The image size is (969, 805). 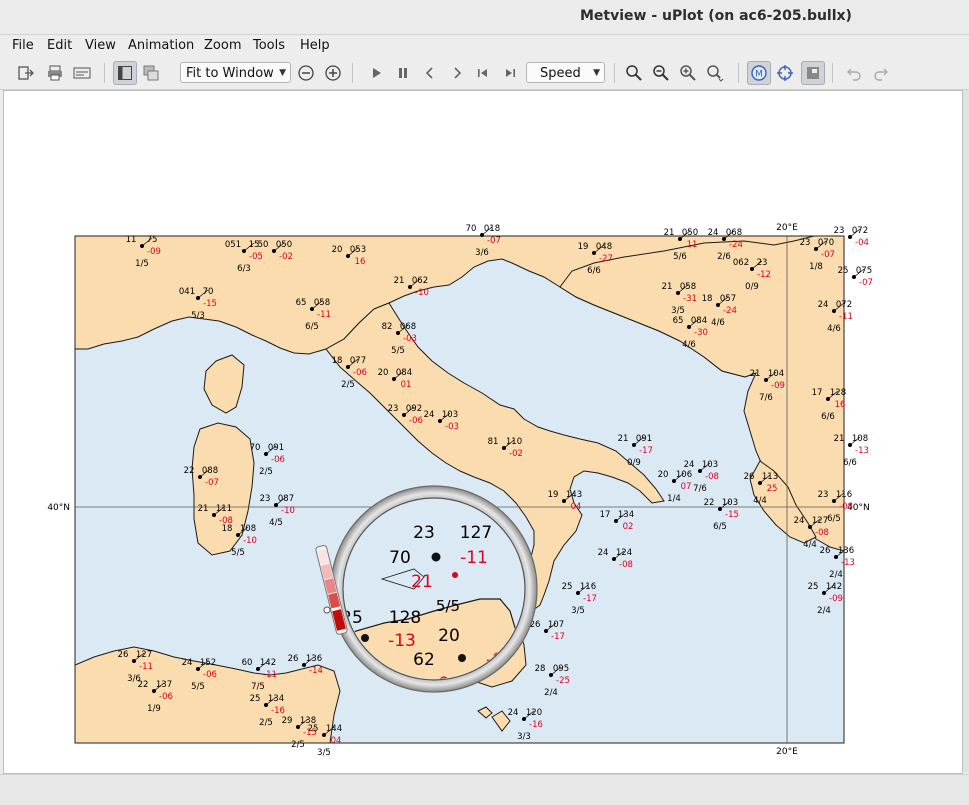 What do you see at coordinates (420, 281) in the screenshot?
I see `station-pressure: 062` at bounding box center [420, 281].